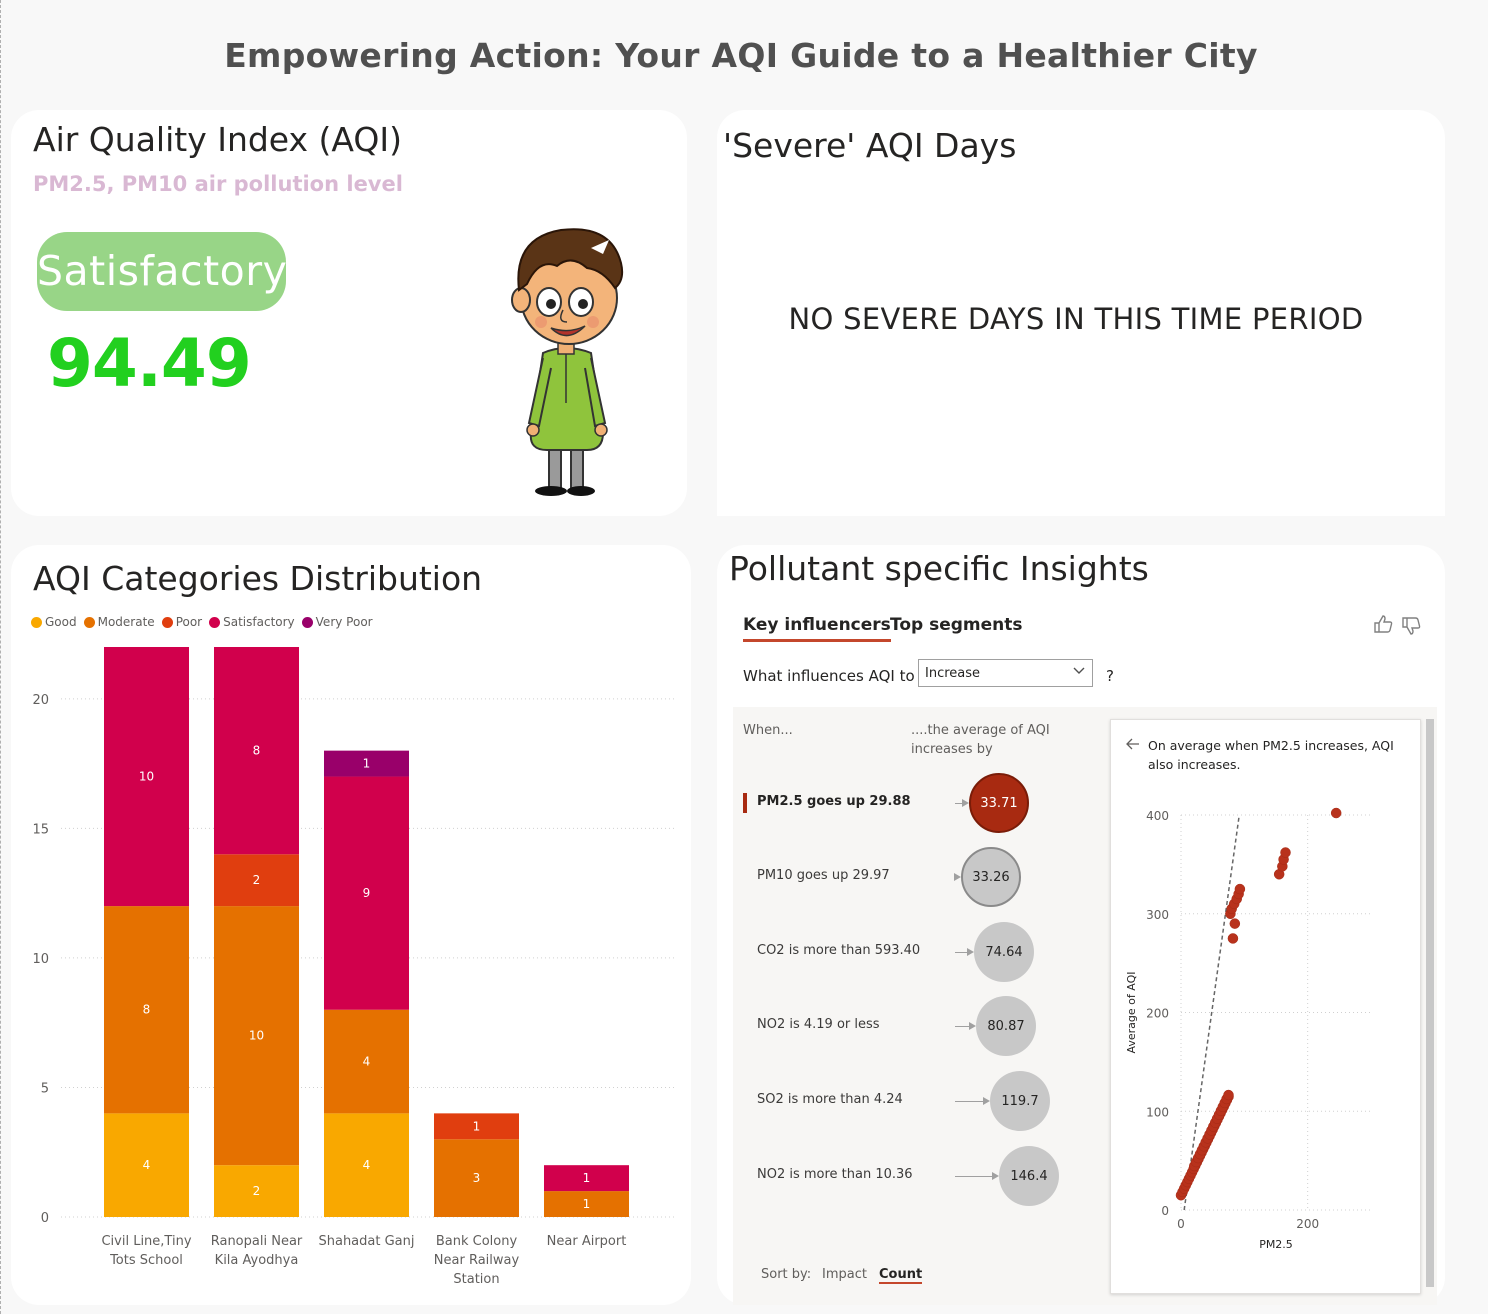  I want to click on sort-impact-option: Impact, so click(844, 1274).